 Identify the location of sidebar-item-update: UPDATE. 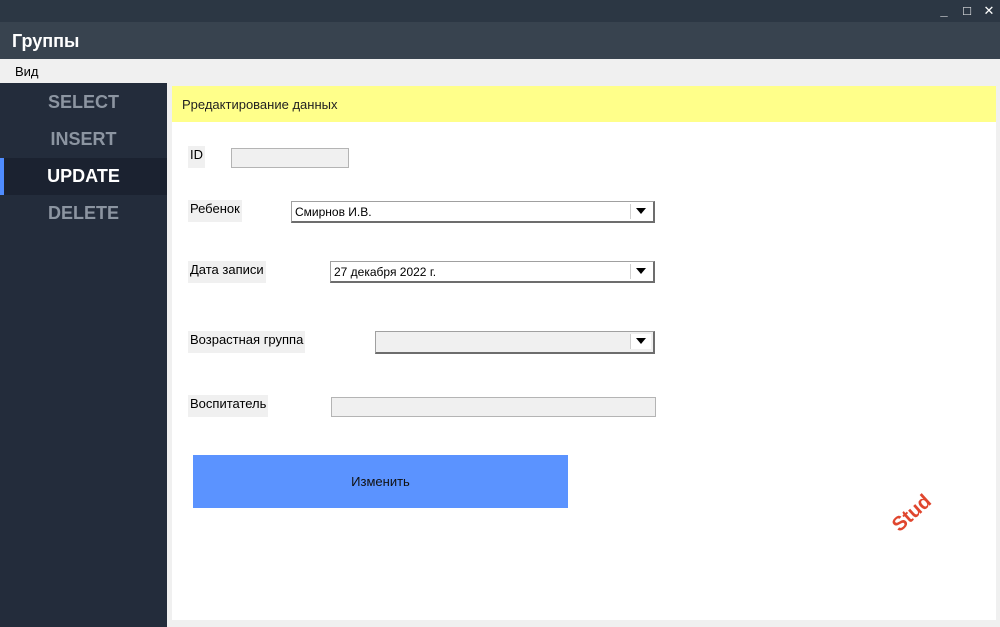
(83, 176).